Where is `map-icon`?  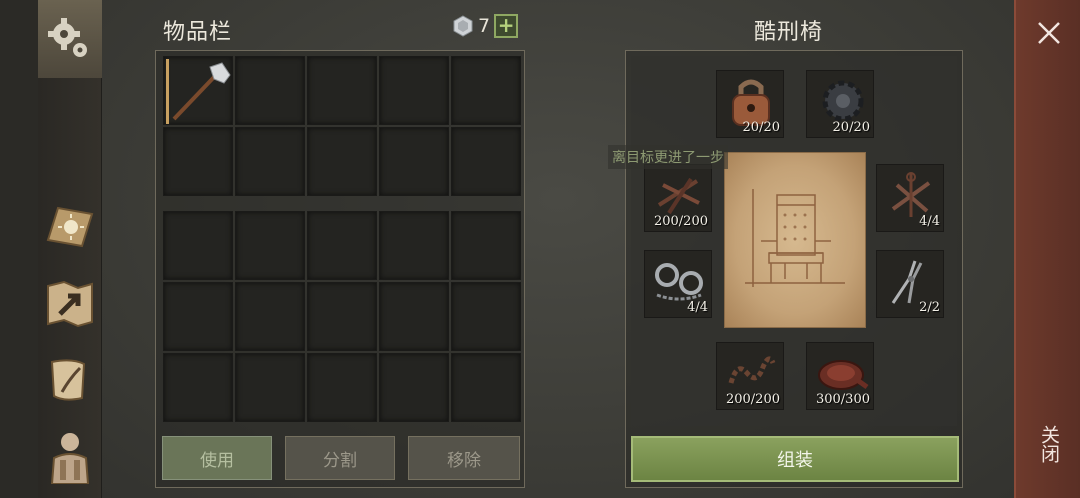
map-icon is located at coordinates (70, 304).